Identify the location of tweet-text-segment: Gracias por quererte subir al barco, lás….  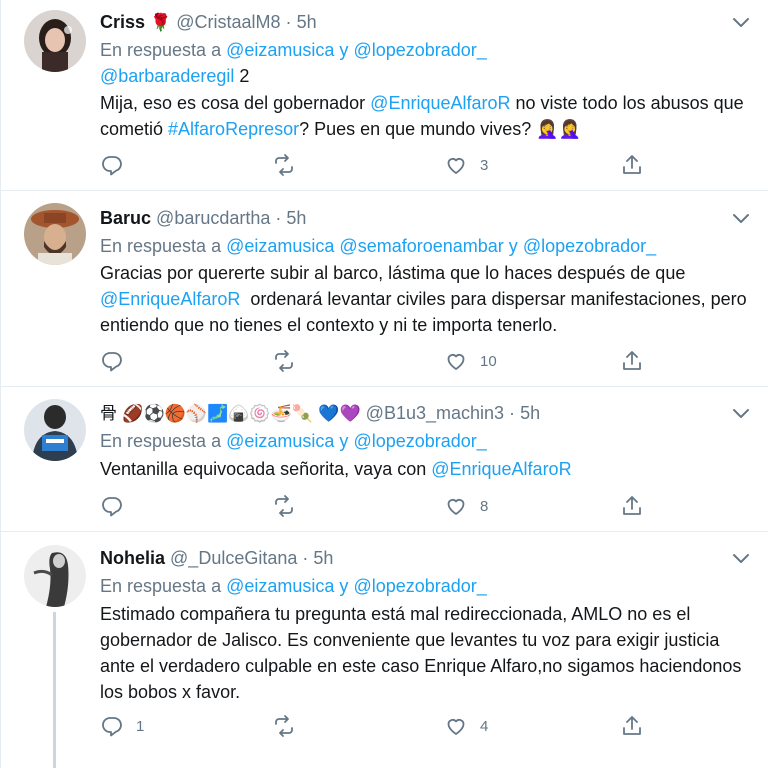
(393, 273).